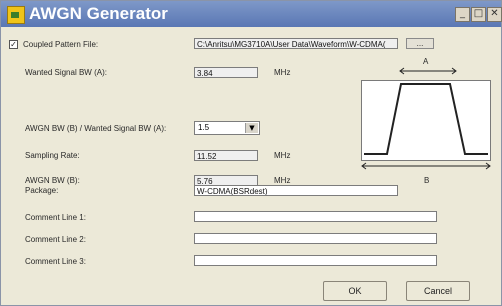  Describe the element at coordinates (315, 238) in the screenshot. I see `comment-line-2-field` at that location.